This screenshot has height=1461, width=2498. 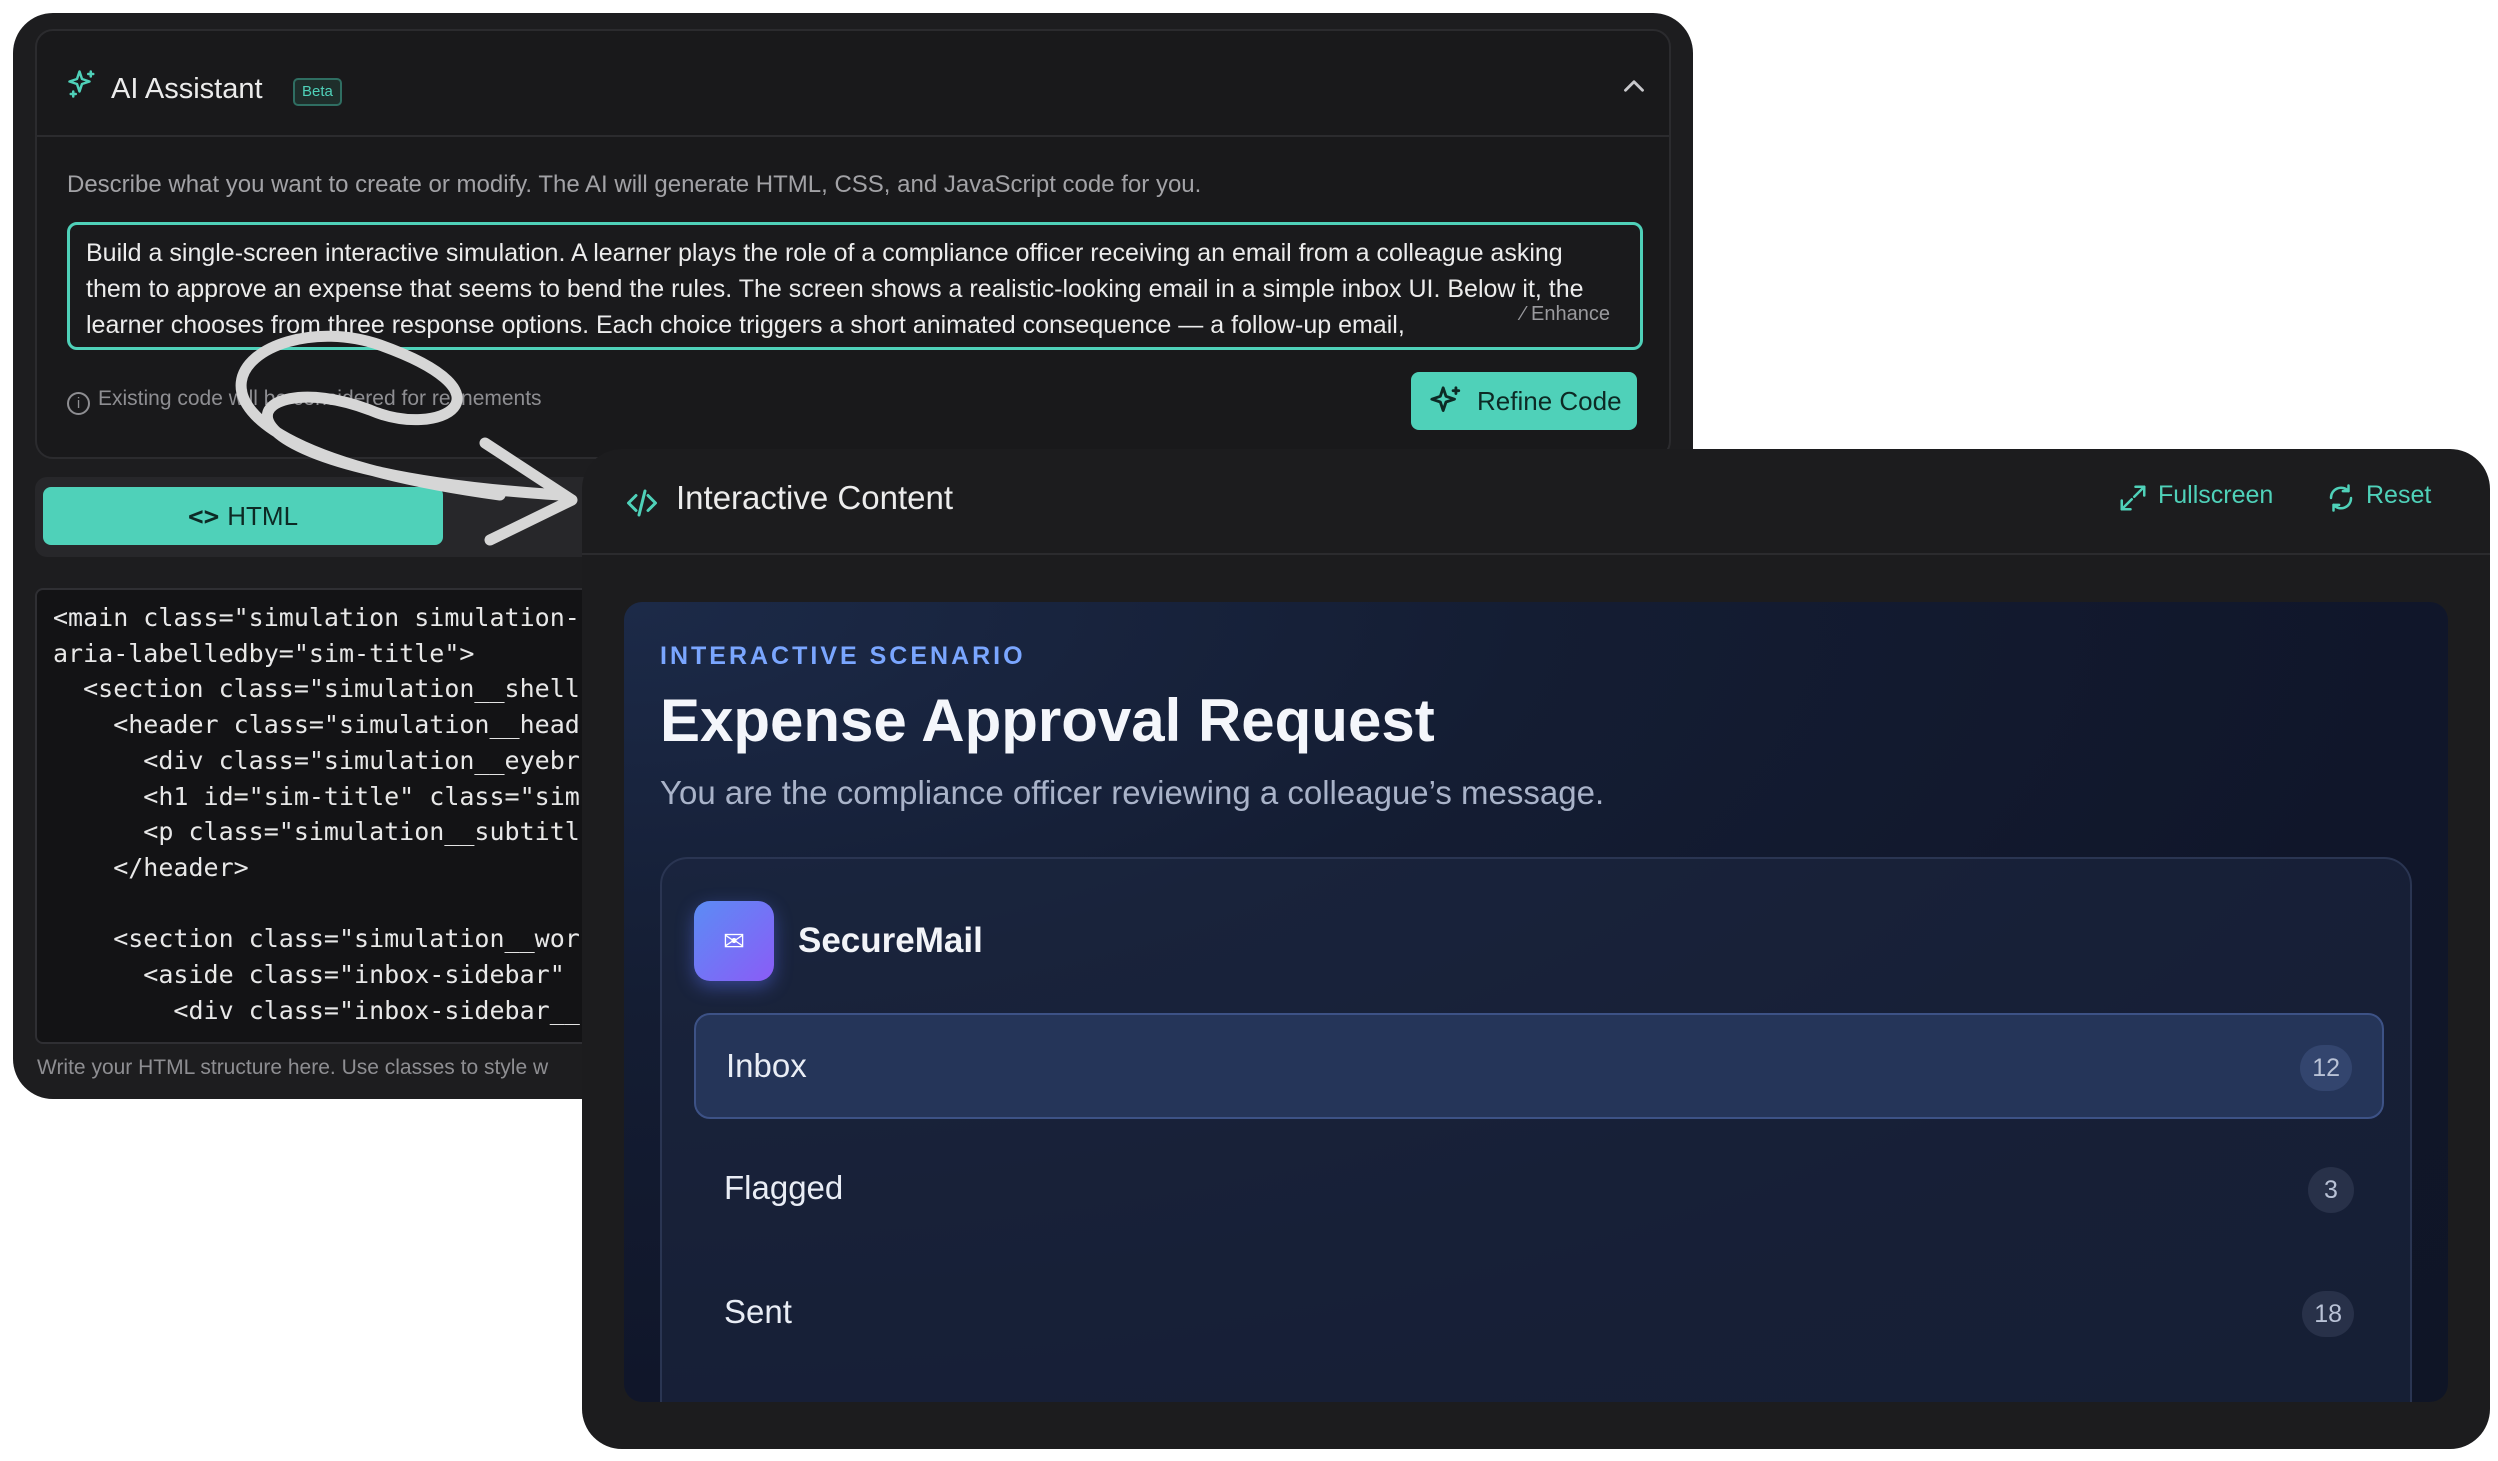 What do you see at coordinates (263, 516) in the screenshot?
I see `tab-html-label: HTML` at bounding box center [263, 516].